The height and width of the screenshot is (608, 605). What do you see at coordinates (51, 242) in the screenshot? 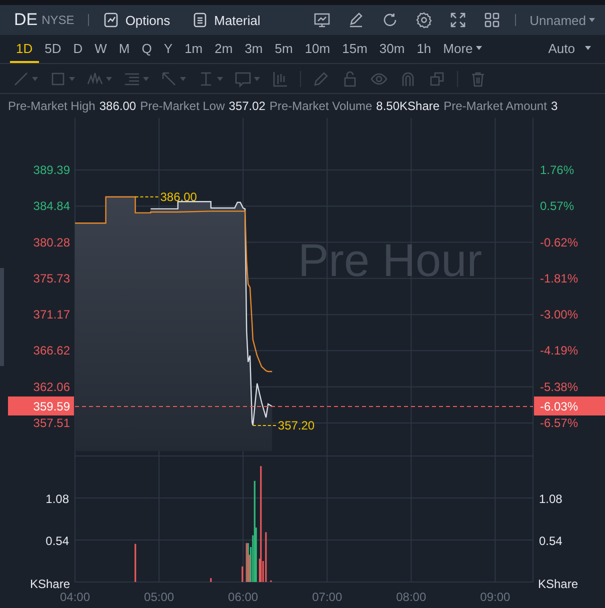
I see `axis-label: 380.28` at bounding box center [51, 242].